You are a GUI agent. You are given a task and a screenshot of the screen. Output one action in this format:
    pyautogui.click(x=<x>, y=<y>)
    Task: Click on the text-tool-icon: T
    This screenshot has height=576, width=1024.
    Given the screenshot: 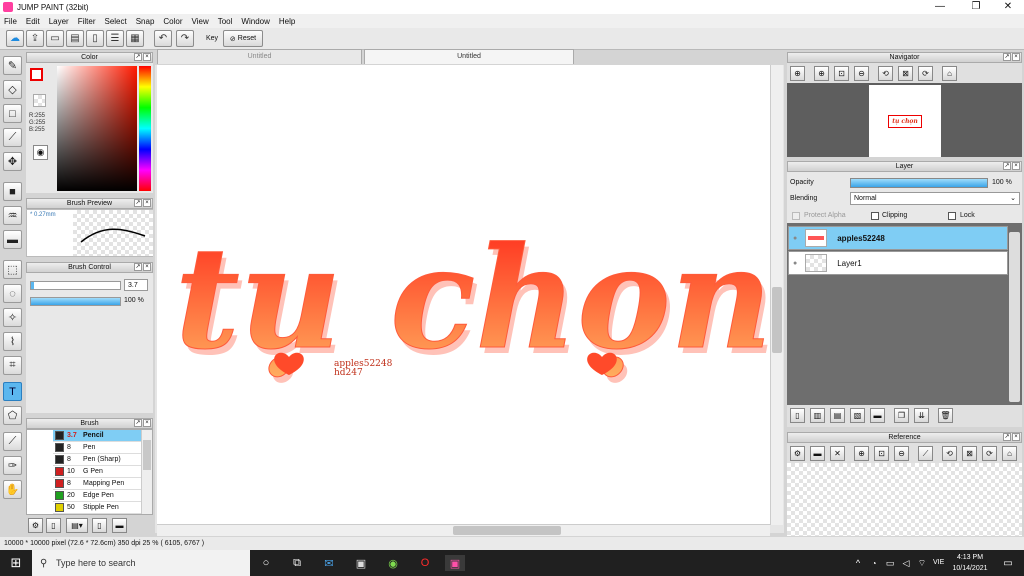 What is the action you would take?
    pyautogui.click(x=12, y=391)
    